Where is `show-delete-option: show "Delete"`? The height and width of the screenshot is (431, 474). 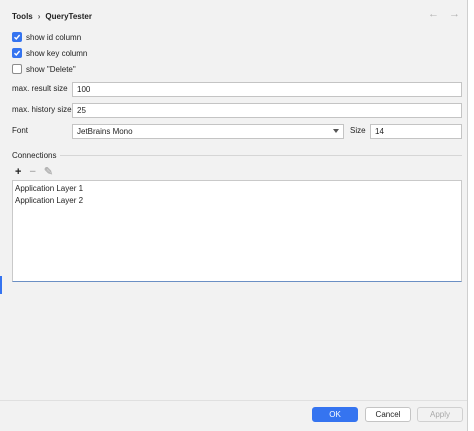
show-delete-option: show "Delete" is located at coordinates (44, 69).